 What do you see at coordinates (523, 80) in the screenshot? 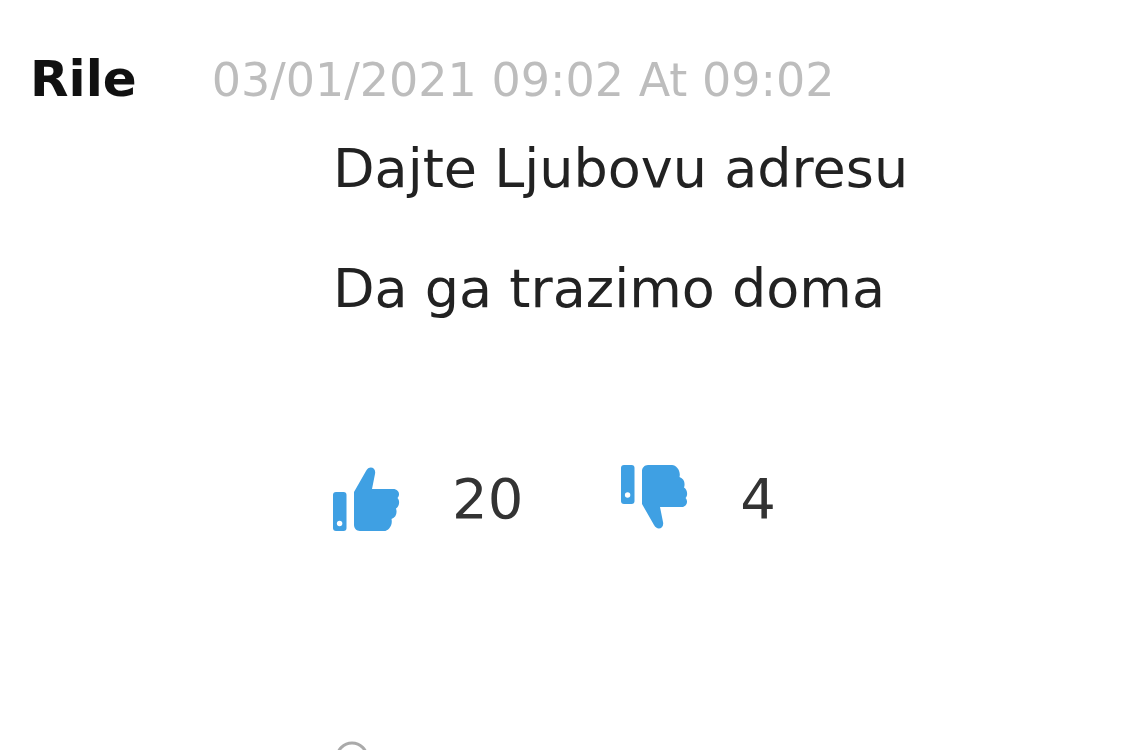
I see `comment-timestamp: 03/01/2021 09:02 At 09:02` at bounding box center [523, 80].